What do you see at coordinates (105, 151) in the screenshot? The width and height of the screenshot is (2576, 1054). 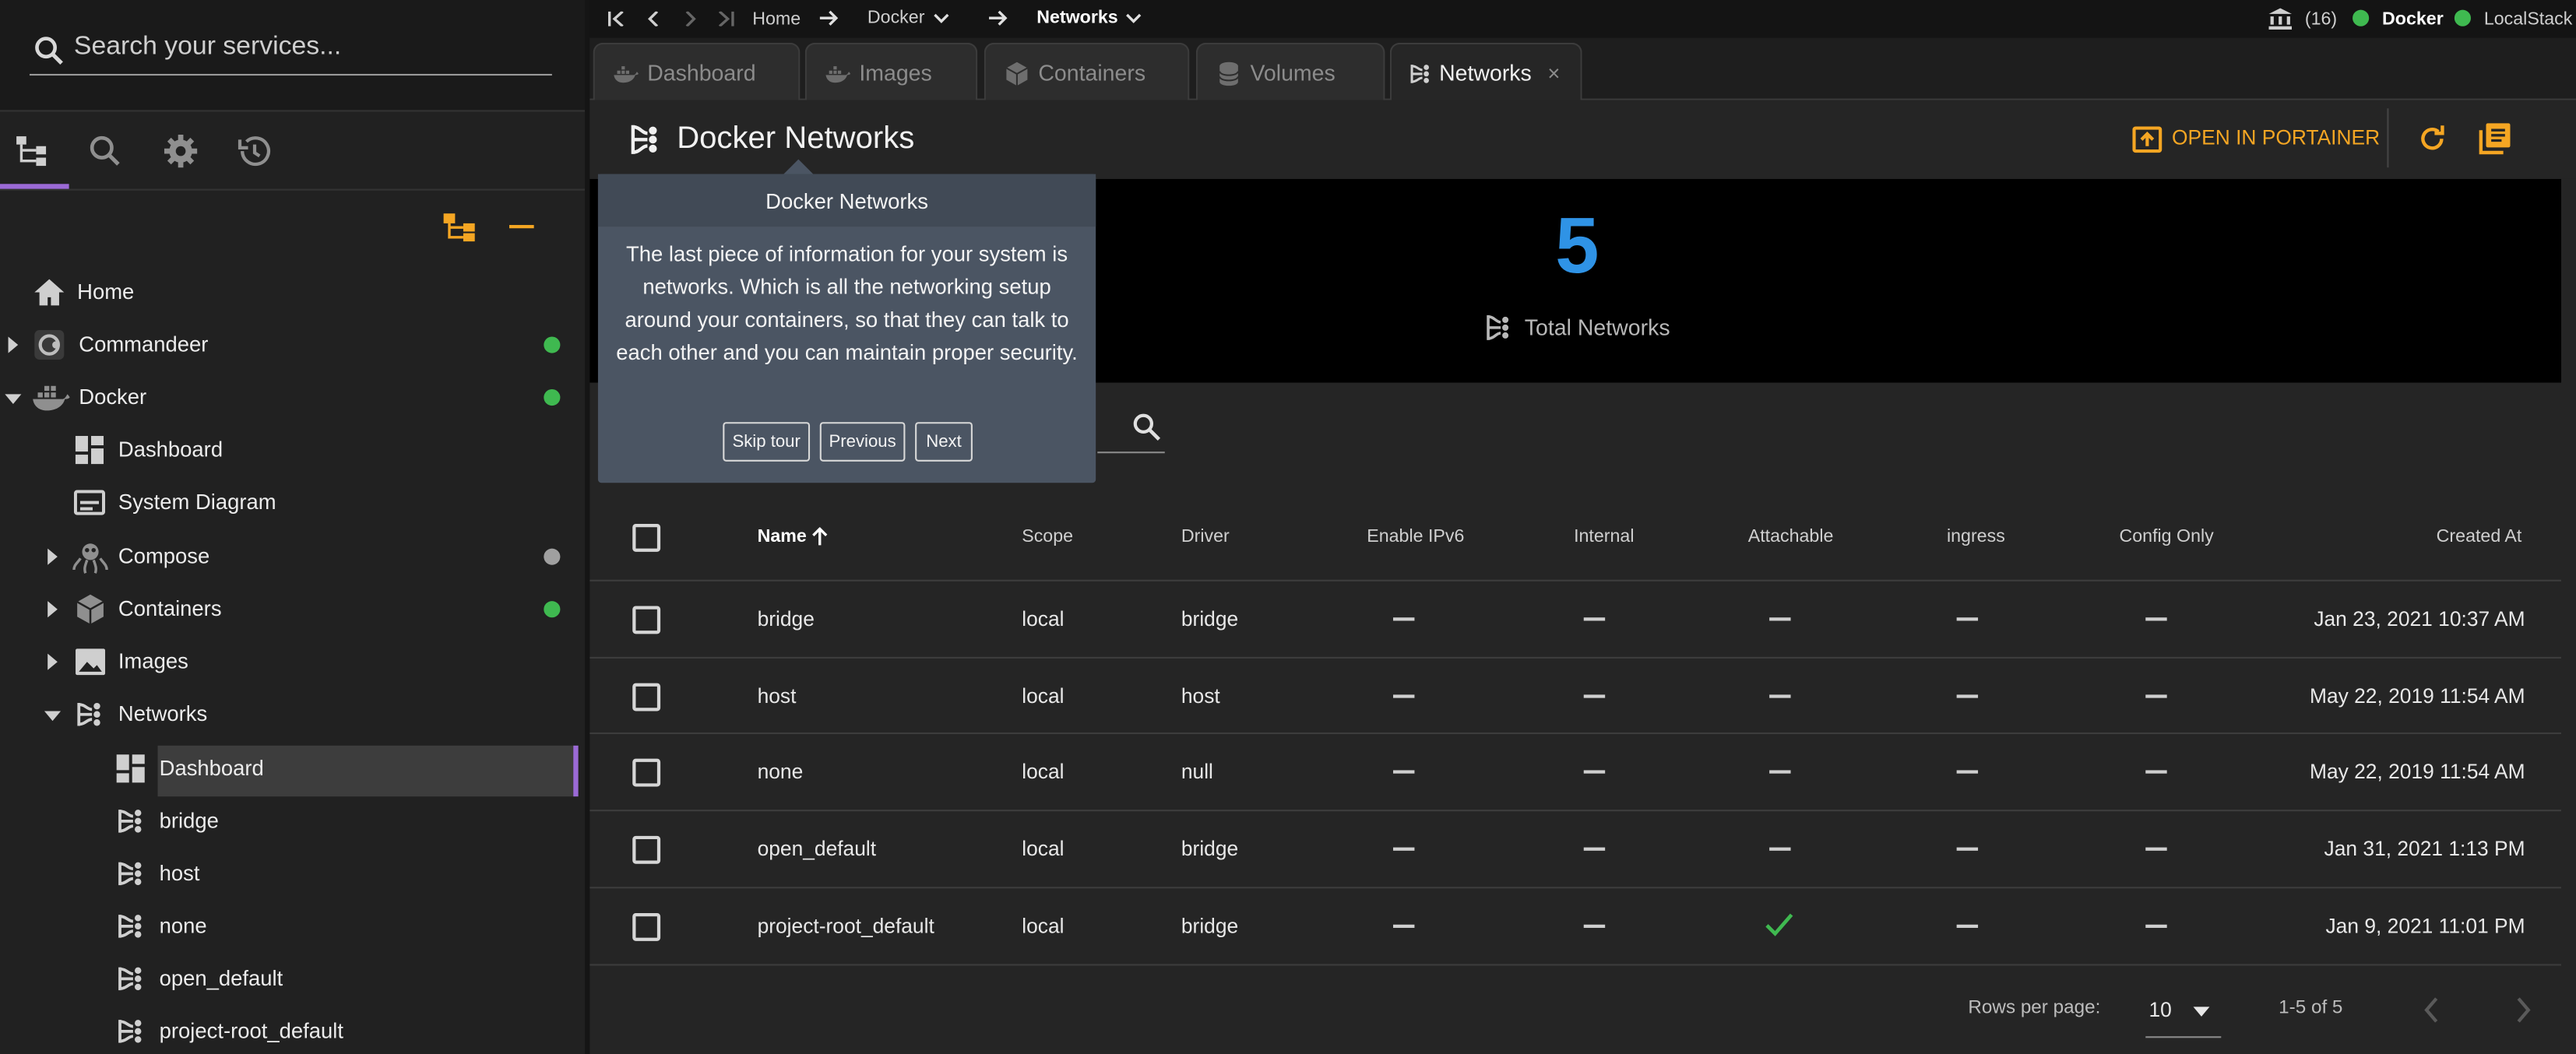 I see `search-tool-icon` at bounding box center [105, 151].